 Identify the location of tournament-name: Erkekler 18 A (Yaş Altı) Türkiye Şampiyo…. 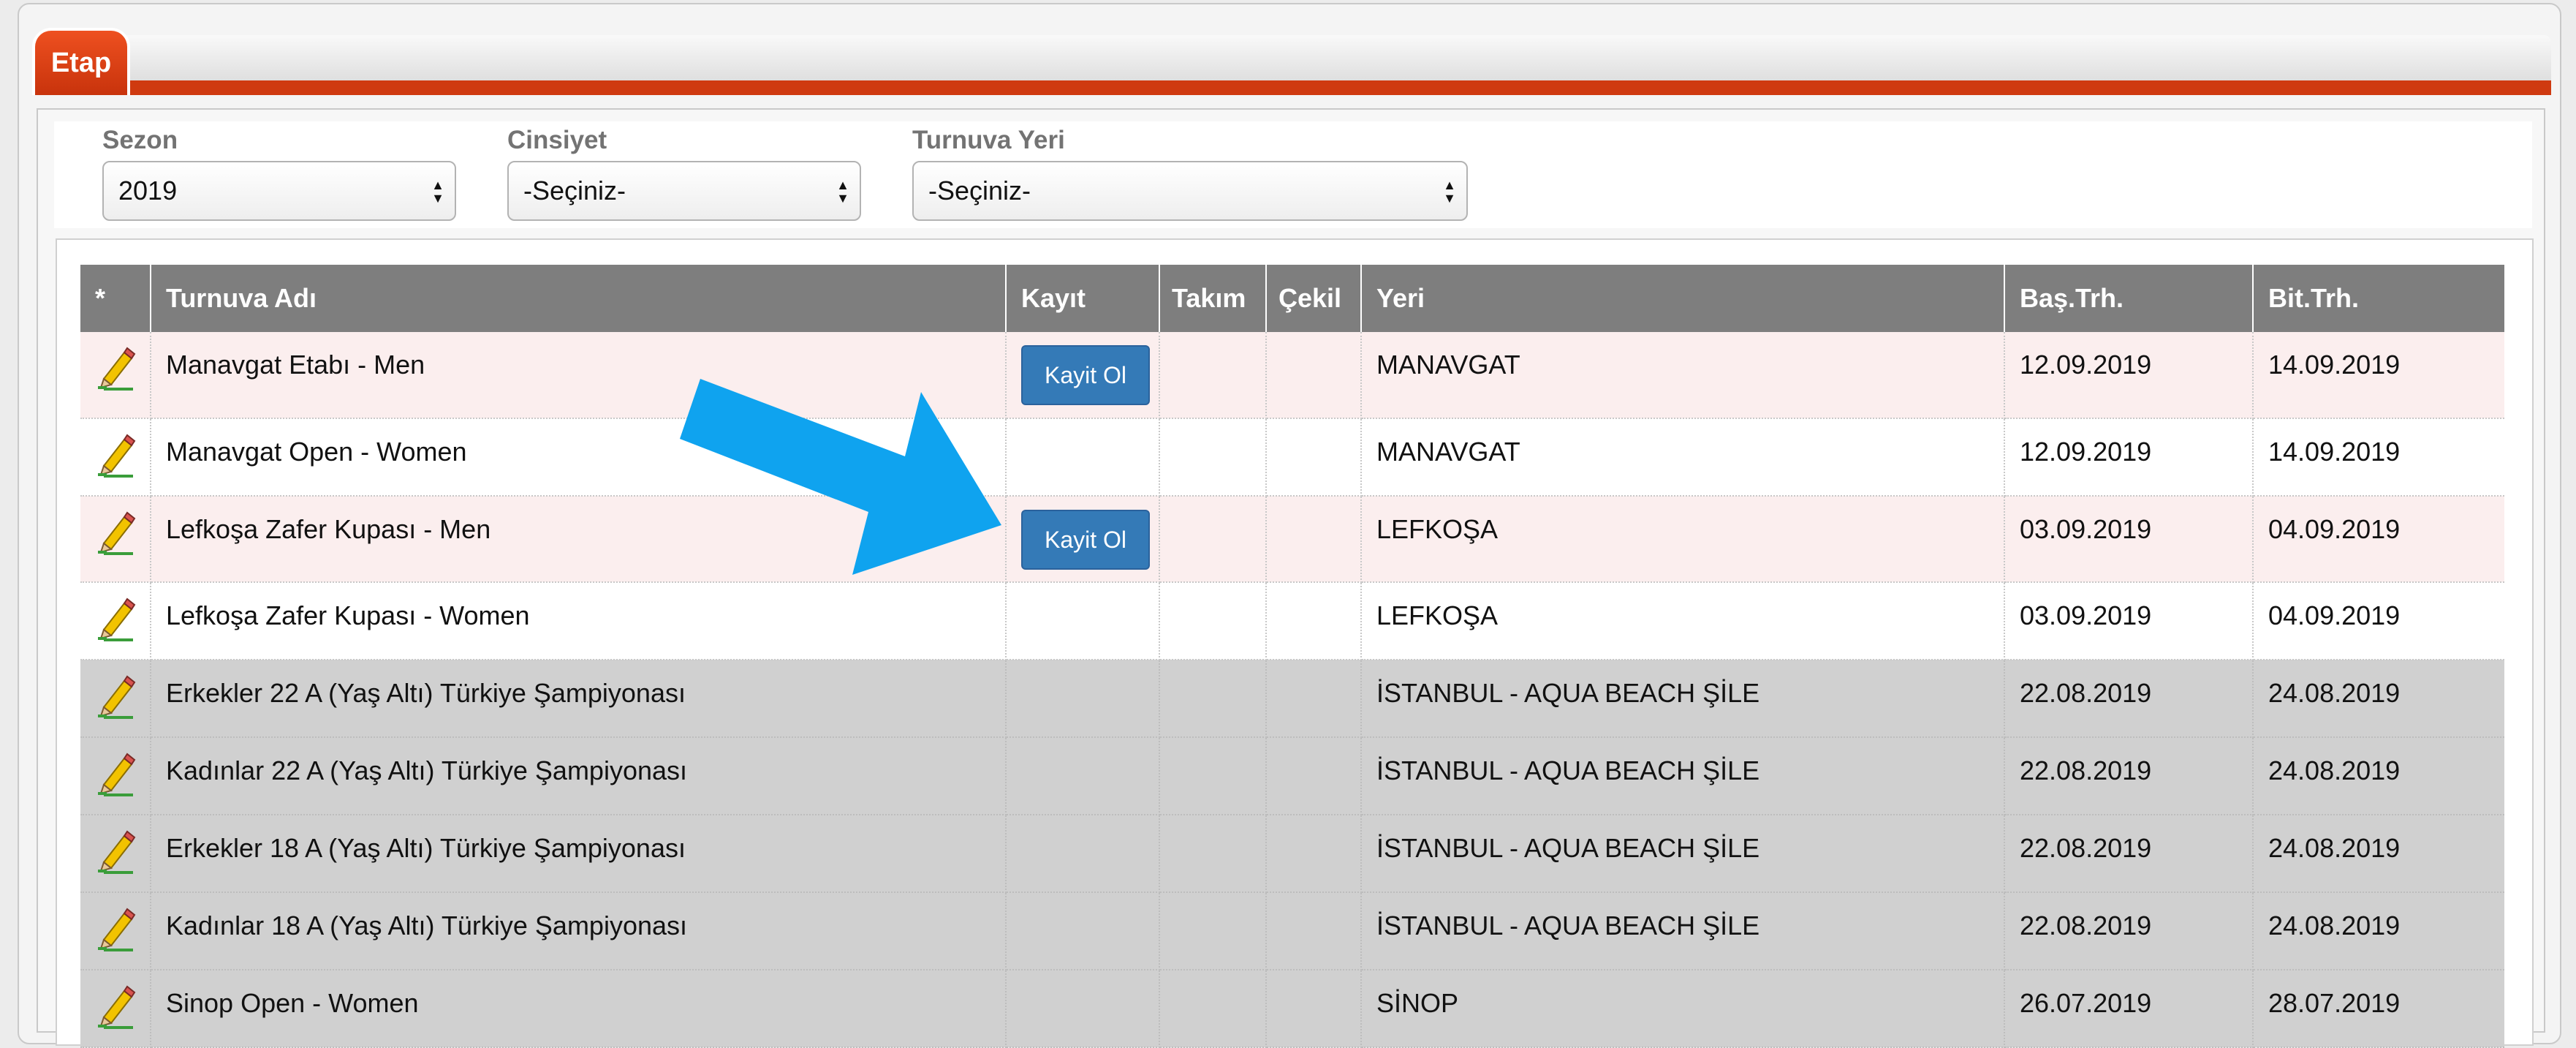
(579, 854).